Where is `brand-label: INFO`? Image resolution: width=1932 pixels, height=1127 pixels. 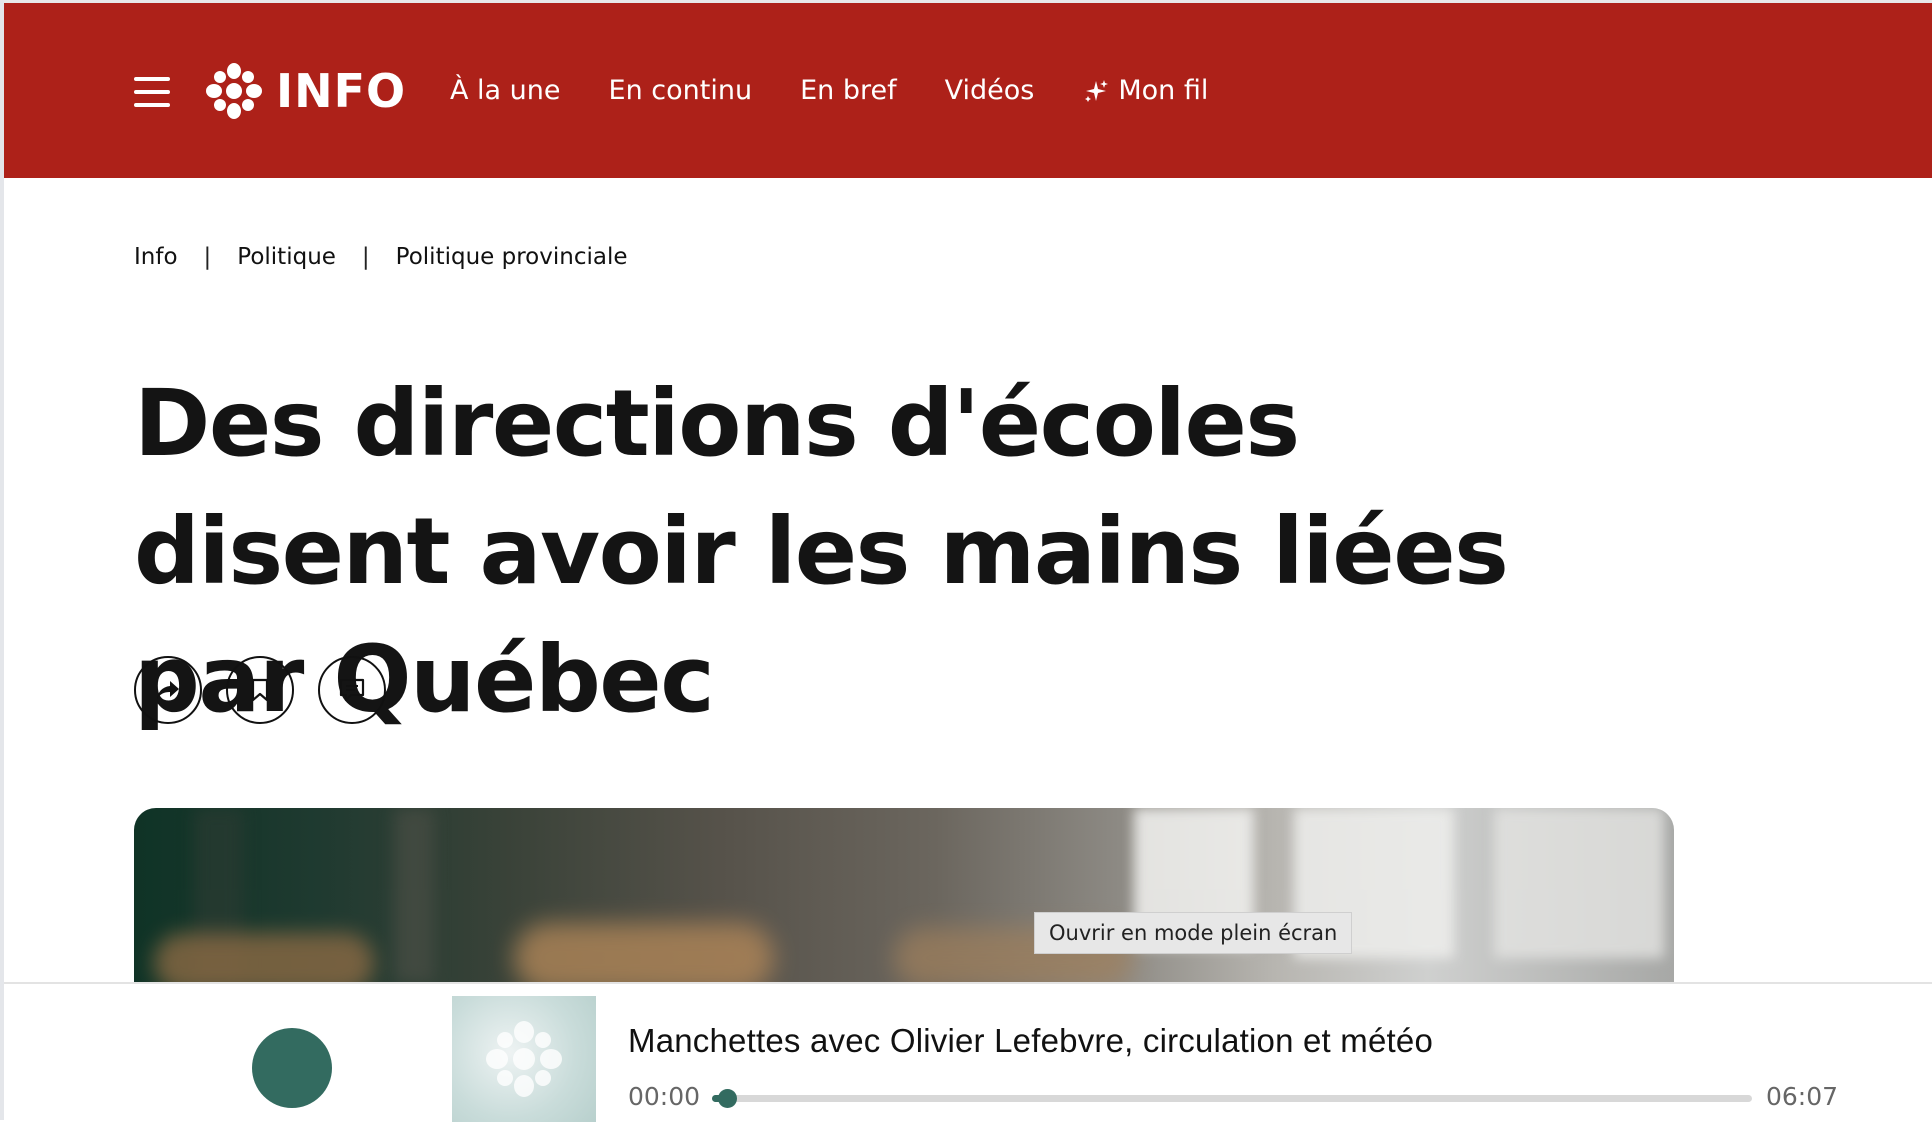
brand-label: INFO is located at coordinates (341, 91).